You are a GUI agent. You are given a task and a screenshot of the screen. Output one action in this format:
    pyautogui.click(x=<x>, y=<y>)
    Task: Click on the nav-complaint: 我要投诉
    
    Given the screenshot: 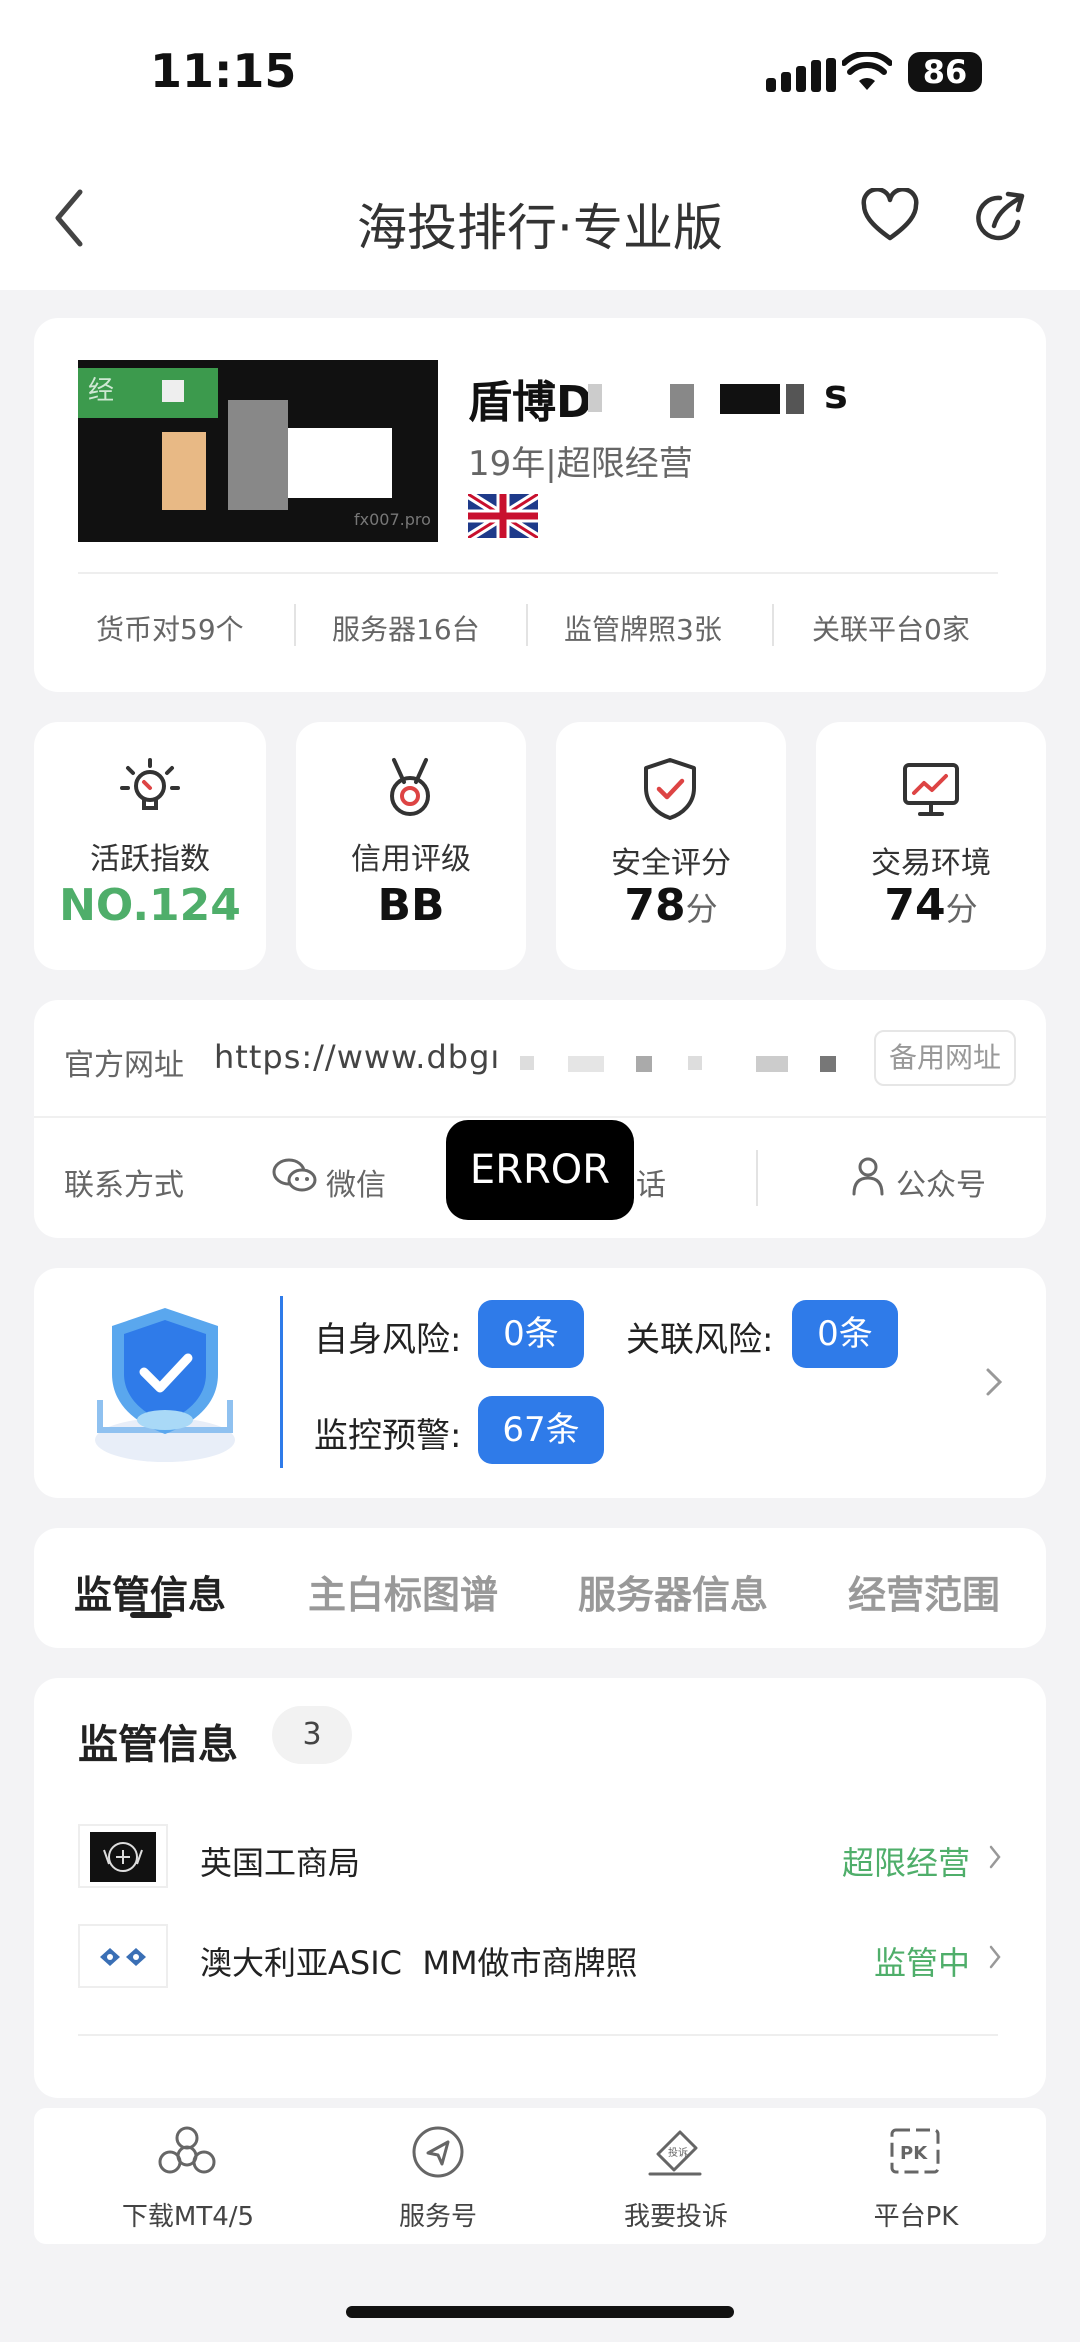 What is the action you would take?
    pyautogui.click(x=676, y=2214)
    